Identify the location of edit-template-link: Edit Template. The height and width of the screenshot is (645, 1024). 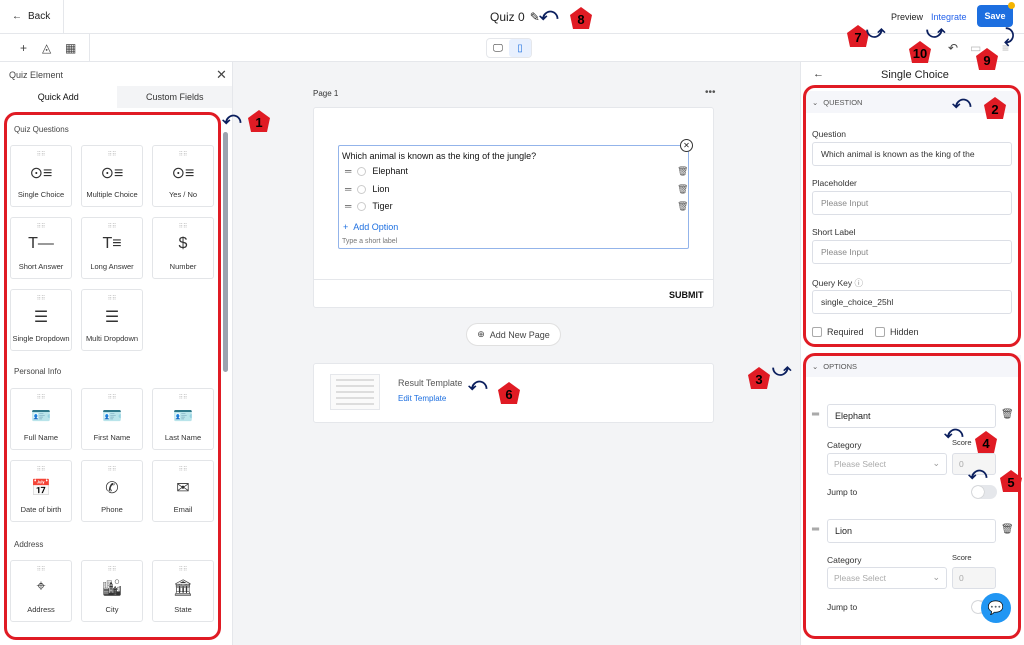
(422, 398).